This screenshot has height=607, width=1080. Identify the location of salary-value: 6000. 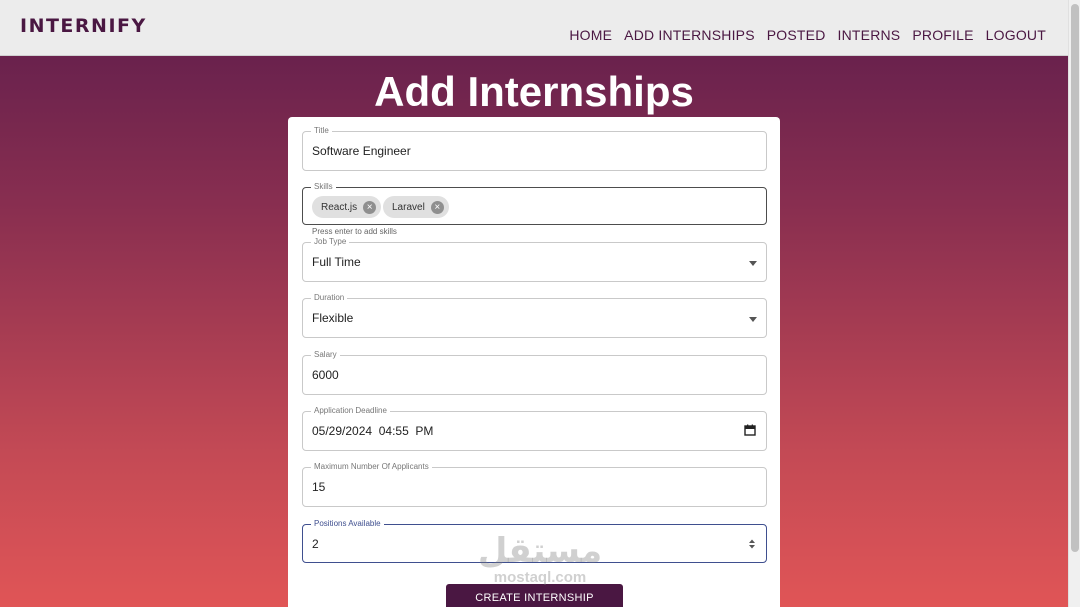
(325, 375).